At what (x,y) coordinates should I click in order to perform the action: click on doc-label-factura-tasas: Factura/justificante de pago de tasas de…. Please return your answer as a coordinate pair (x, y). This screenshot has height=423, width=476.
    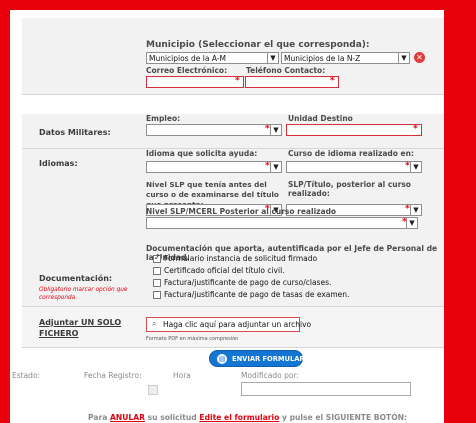
    Looking at the image, I should click on (257, 294).